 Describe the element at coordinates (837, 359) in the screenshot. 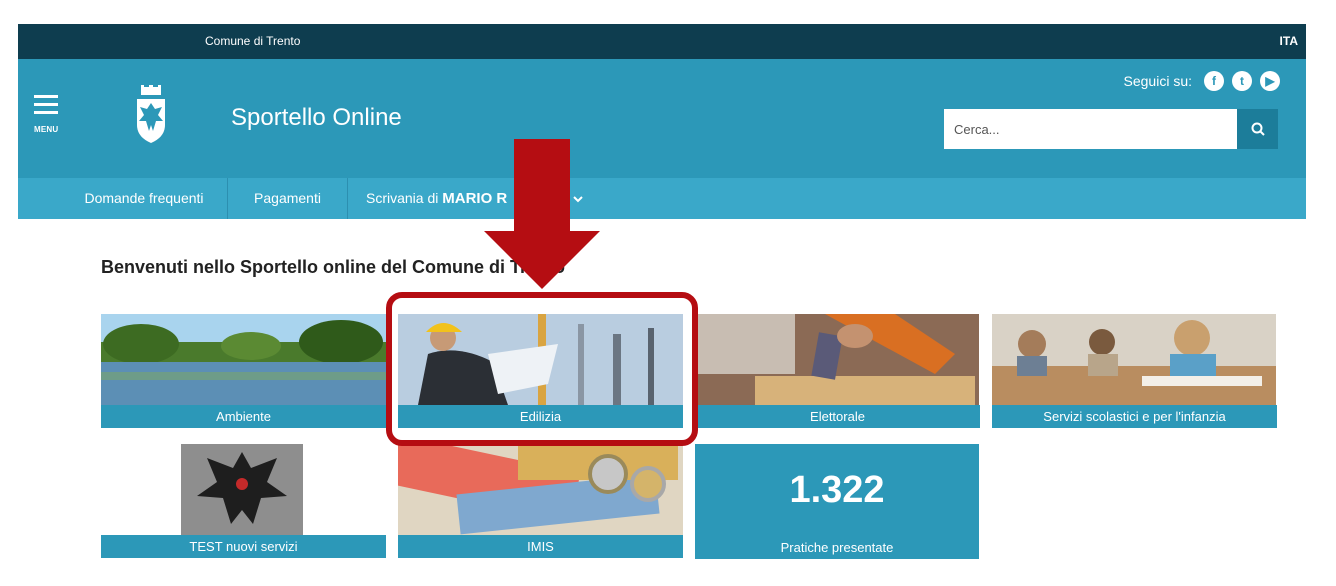

I see `elettorale-image` at that location.